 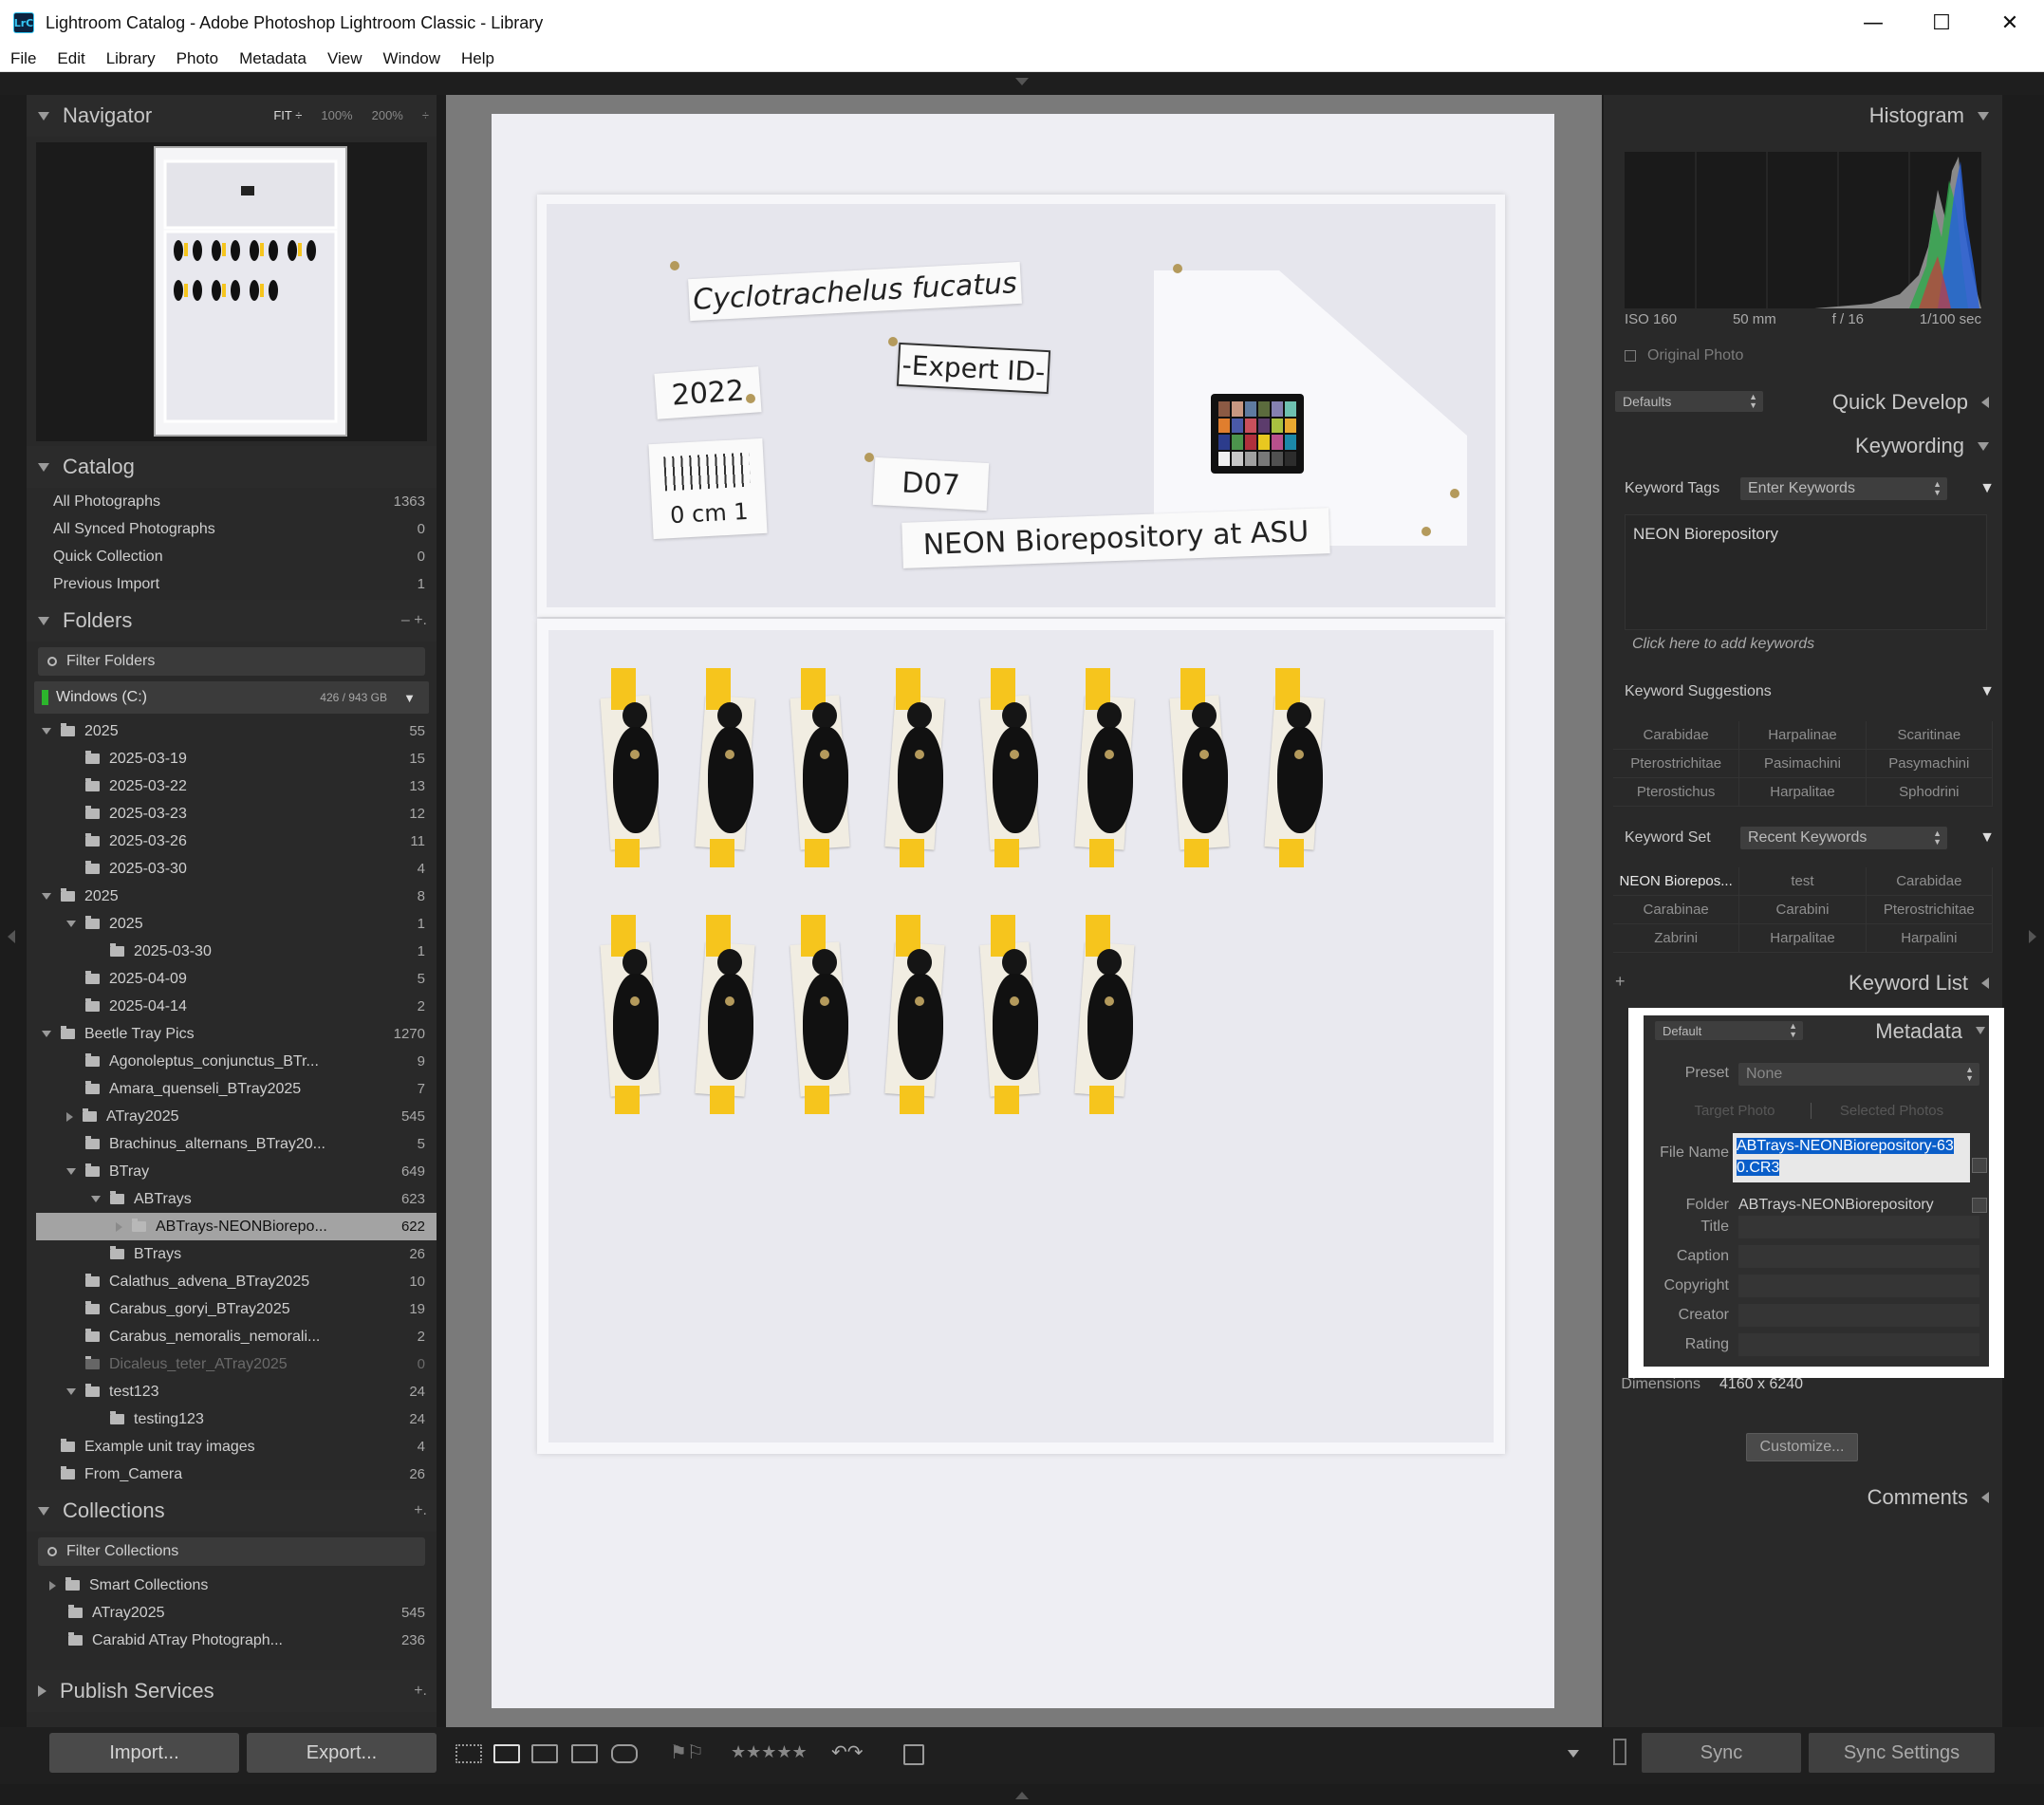 What do you see at coordinates (236, 758) in the screenshot?
I see `folder-item: 2025-03-19 15` at bounding box center [236, 758].